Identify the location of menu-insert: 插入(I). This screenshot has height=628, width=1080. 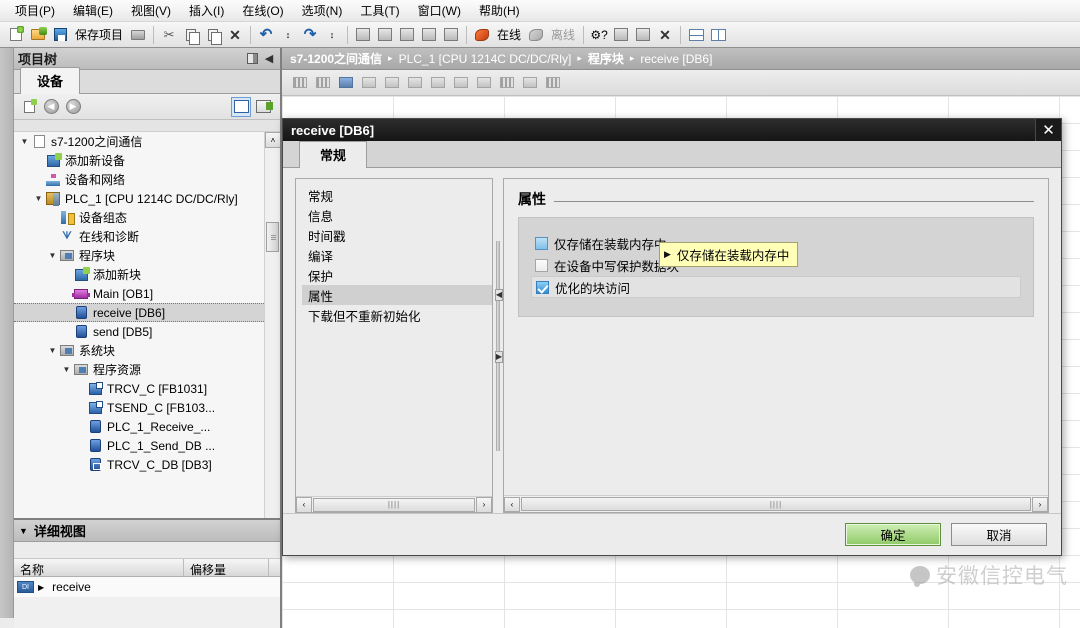
(206, 11).